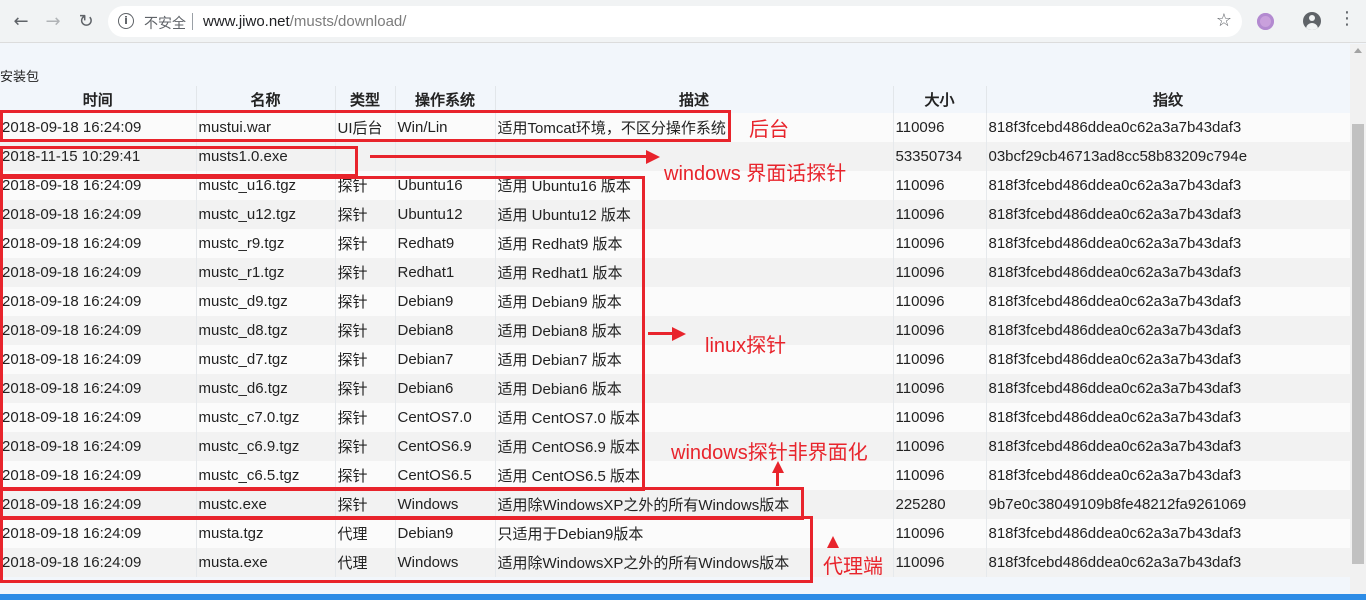  I want to click on col-header-hash: 指纹, so click(1168, 99).